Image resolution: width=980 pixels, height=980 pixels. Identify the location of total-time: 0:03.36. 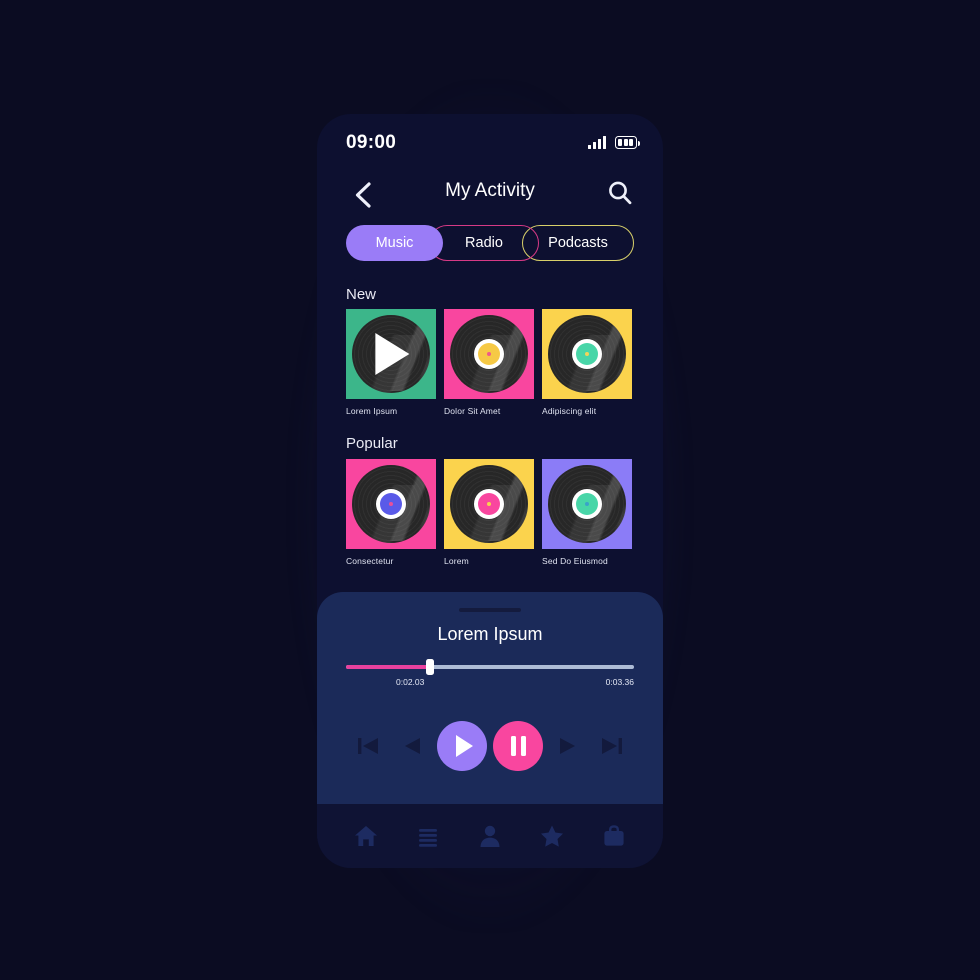
(619, 682).